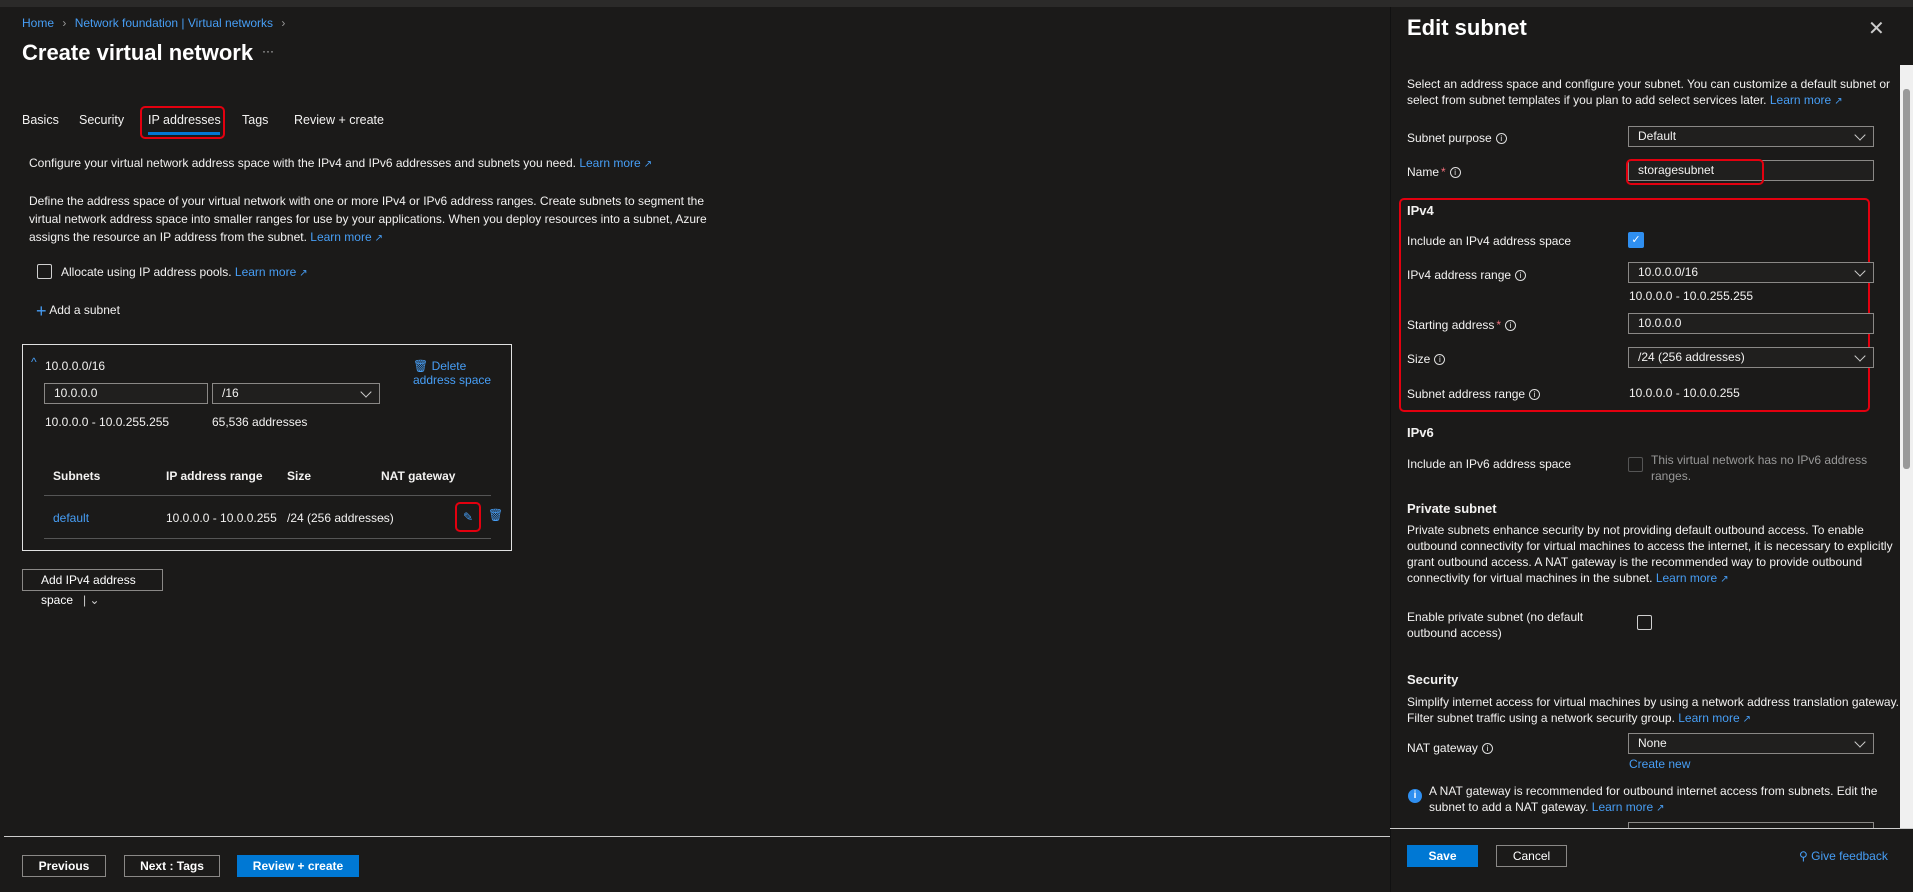 The height and width of the screenshot is (892, 1913). Describe the element at coordinates (296, 393) in the screenshot. I see `address-space-prefix-dropdown: /16` at that location.